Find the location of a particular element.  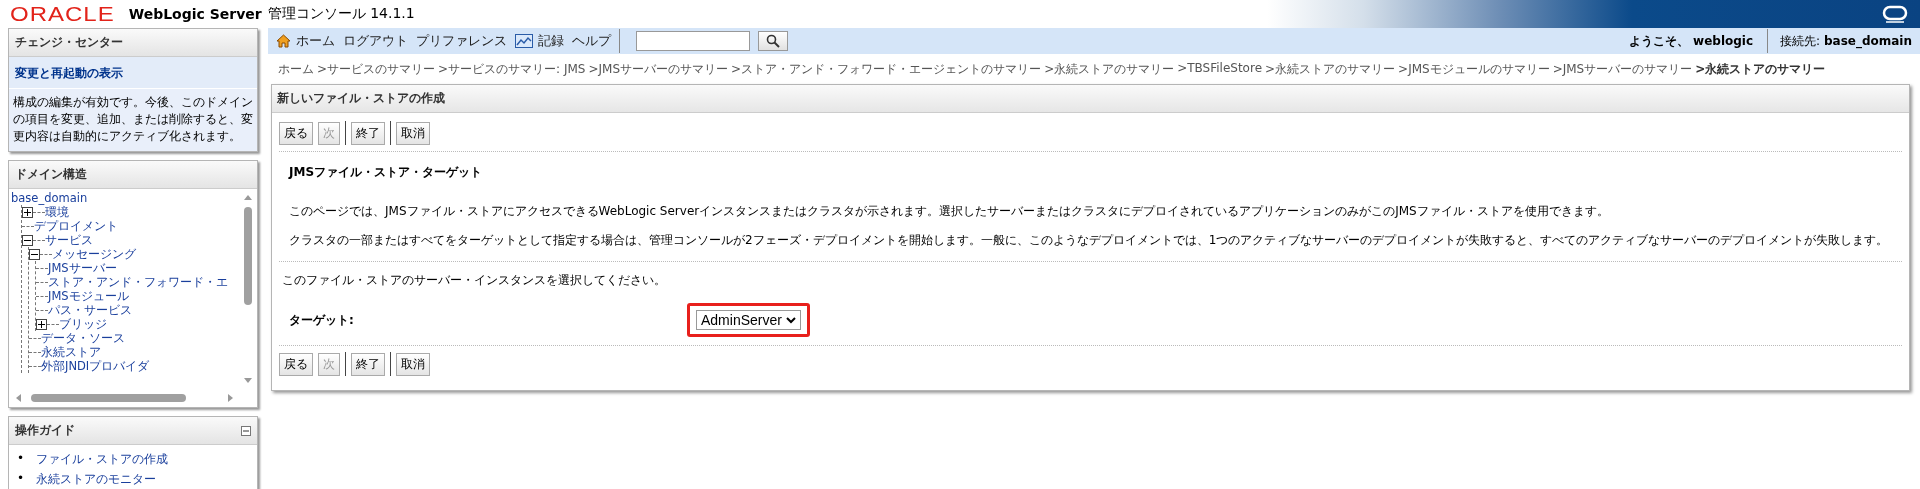

tree-item: 外部JNDIプロバイダ is located at coordinates (95, 366).